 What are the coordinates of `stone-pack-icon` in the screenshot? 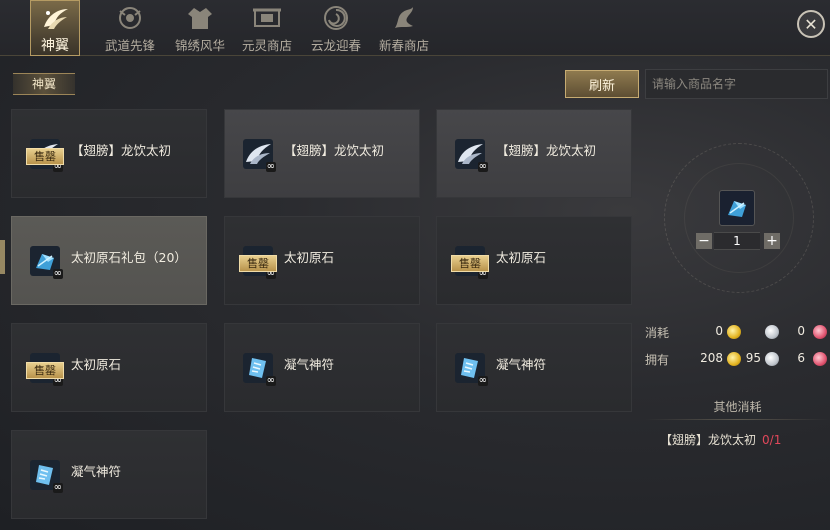 It's located at (737, 209).